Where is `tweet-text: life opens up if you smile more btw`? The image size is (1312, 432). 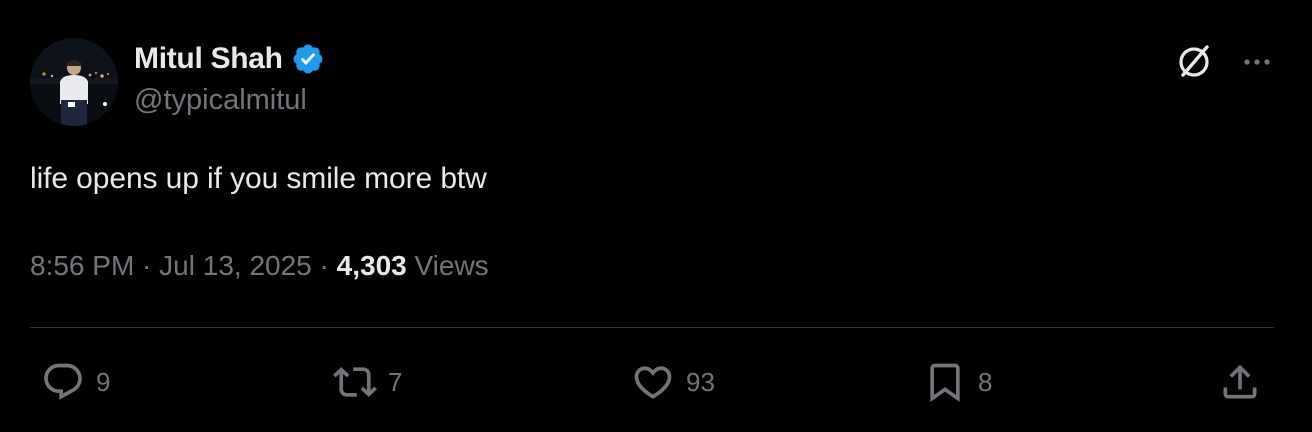 tweet-text: life opens up if you smile more btw is located at coordinates (258, 178).